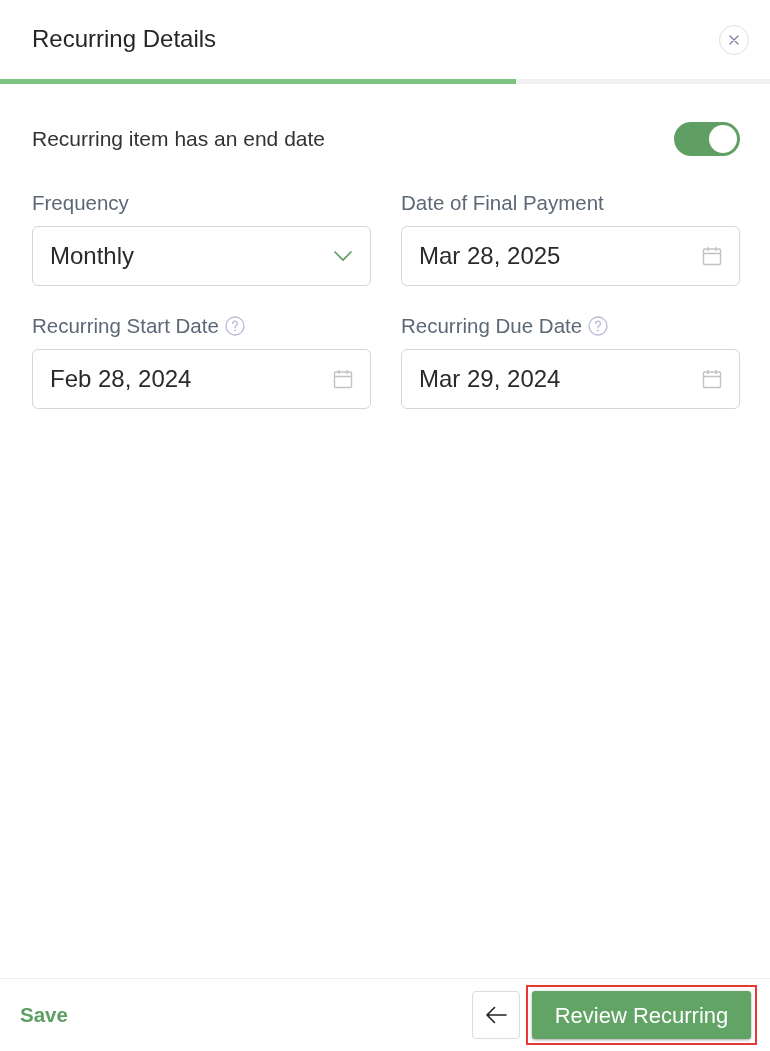 This screenshot has width=770, height=1051. What do you see at coordinates (570, 379) in the screenshot?
I see `date-field: Mar 29, 2024` at bounding box center [570, 379].